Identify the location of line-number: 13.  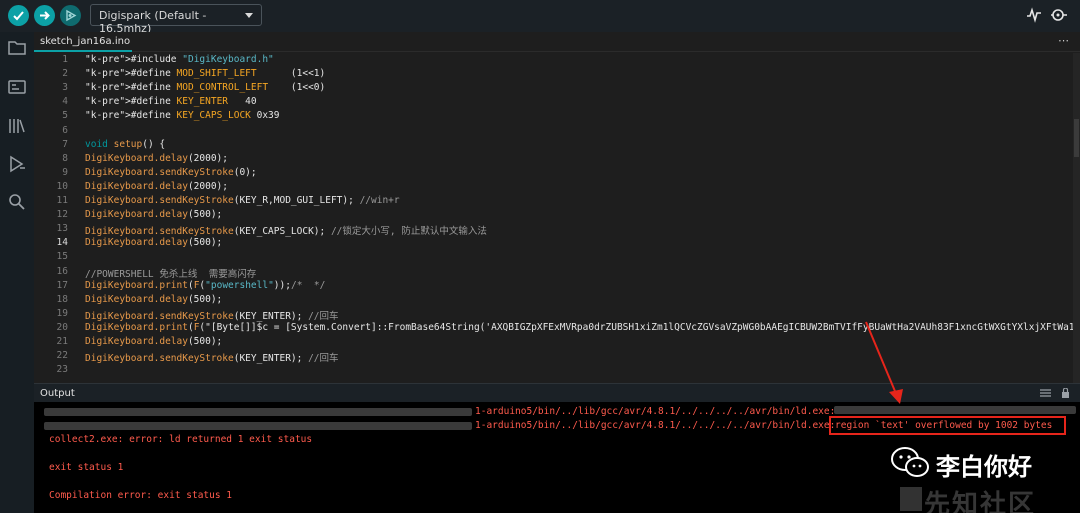
(62, 229).